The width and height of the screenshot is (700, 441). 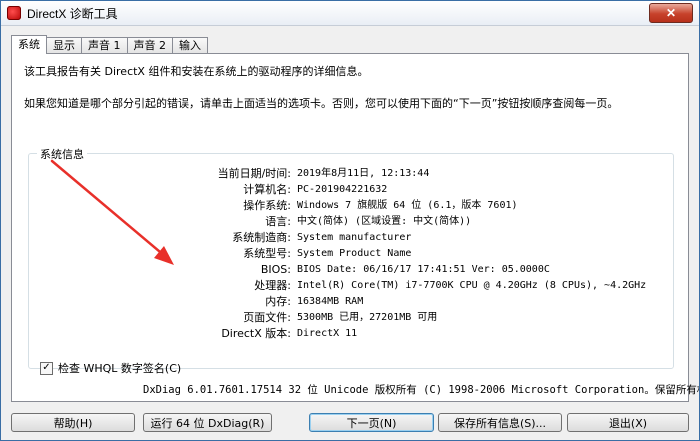 I want to click on info-label: 语言:, so click(x=278, y=221).